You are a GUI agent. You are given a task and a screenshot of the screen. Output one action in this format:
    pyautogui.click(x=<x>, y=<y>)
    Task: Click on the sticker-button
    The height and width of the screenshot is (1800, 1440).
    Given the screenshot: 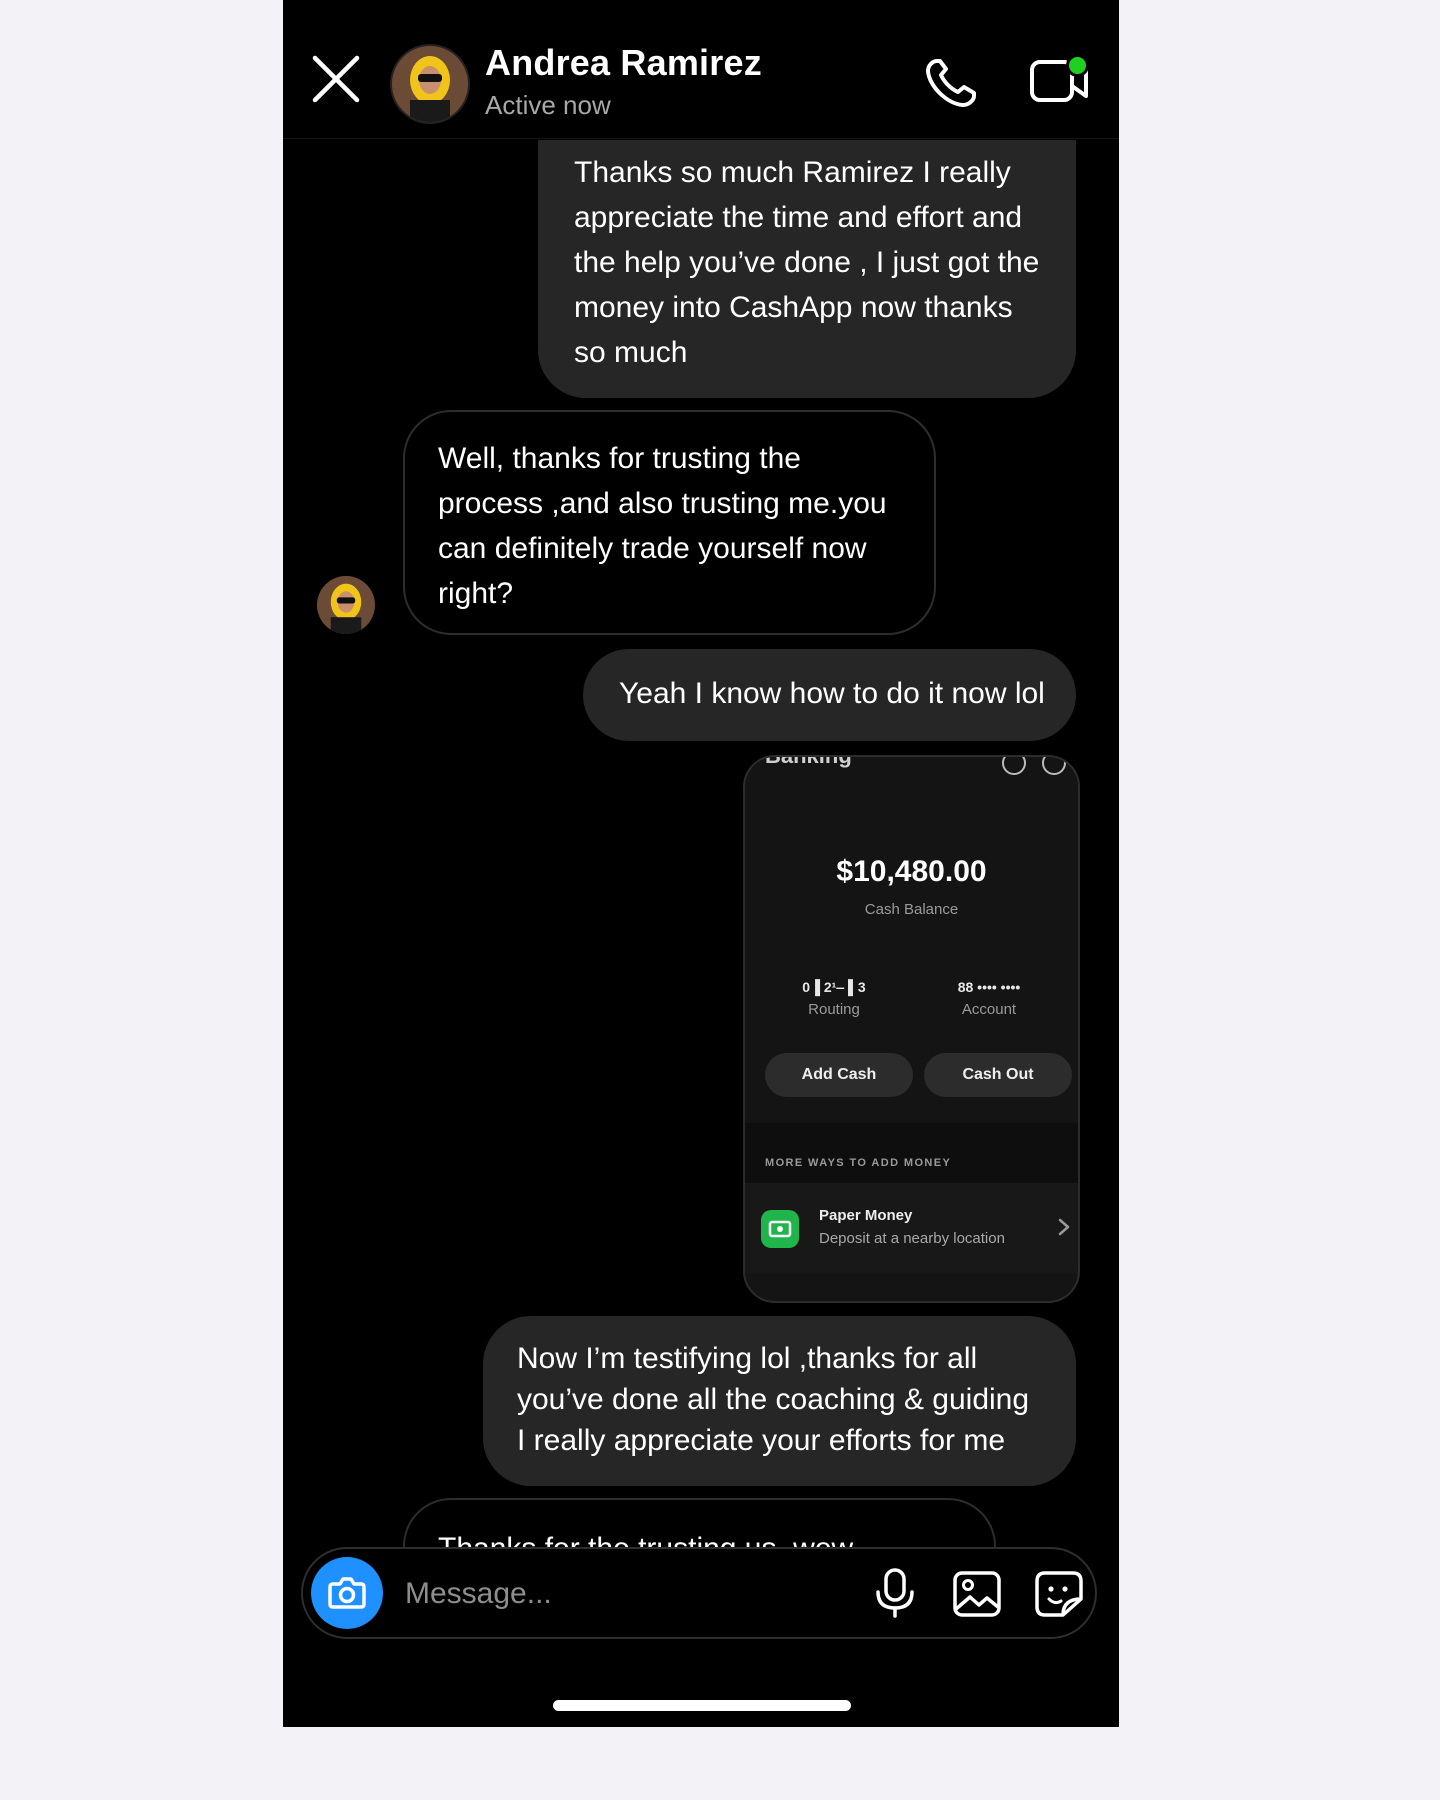 What is the action you would take?
    pyautogui.click(x=1059, y=1594)
    